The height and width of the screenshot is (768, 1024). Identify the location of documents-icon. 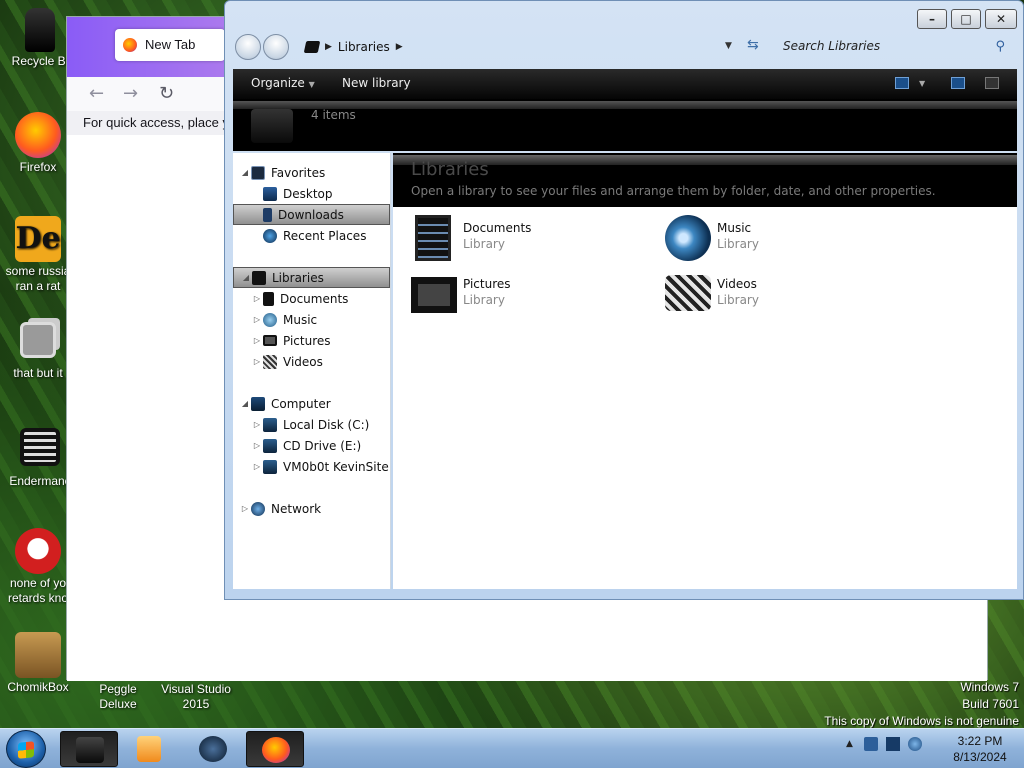
(268, 298).